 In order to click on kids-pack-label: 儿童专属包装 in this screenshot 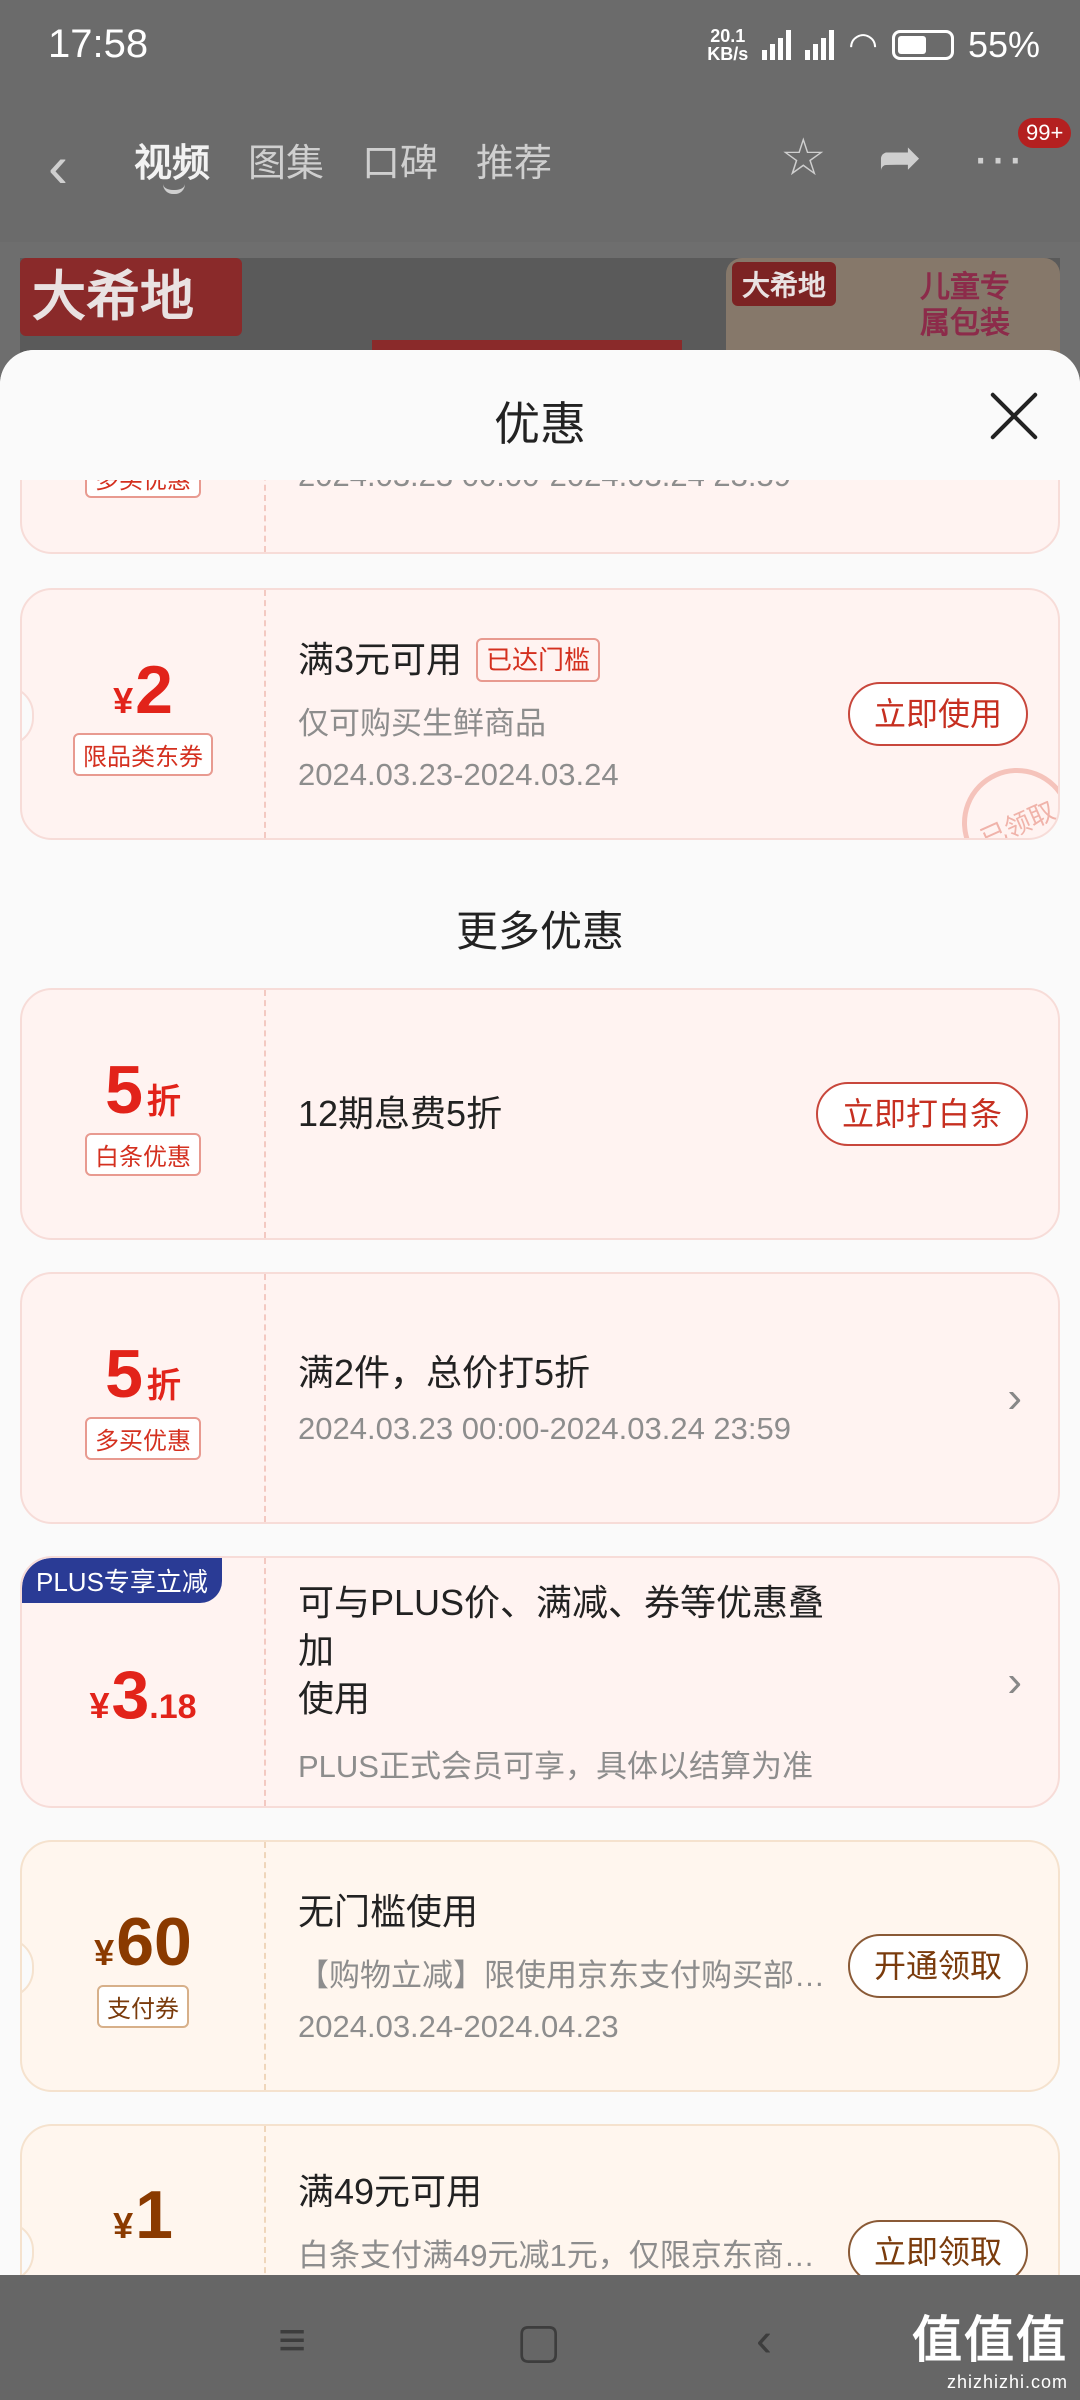, I will do `click(965, 305)`.